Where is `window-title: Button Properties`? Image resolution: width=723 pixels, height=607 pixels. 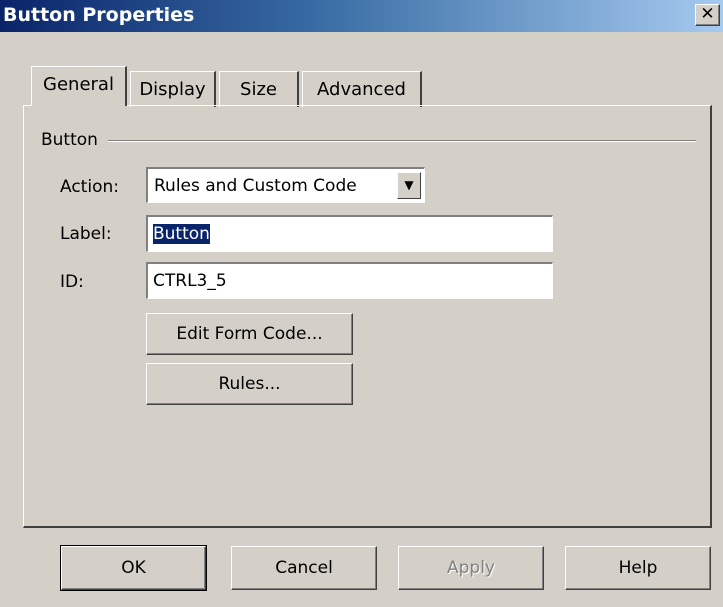
window-title: Button Properties is located at coordinates (99, 15).